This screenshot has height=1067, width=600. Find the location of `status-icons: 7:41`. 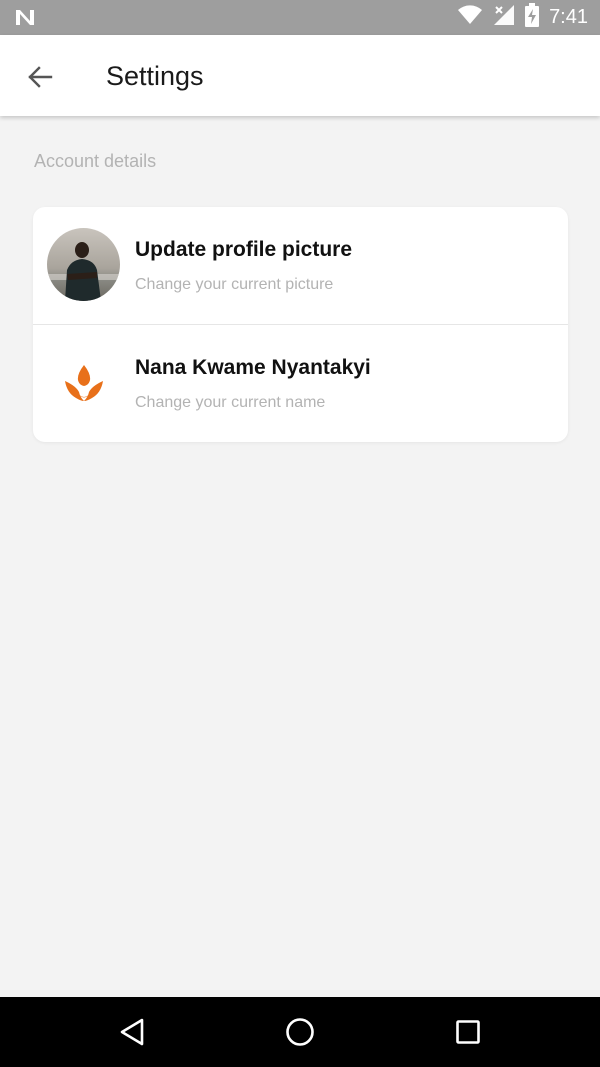

status-icons: 7:41 is located at coordinates (522, 17).